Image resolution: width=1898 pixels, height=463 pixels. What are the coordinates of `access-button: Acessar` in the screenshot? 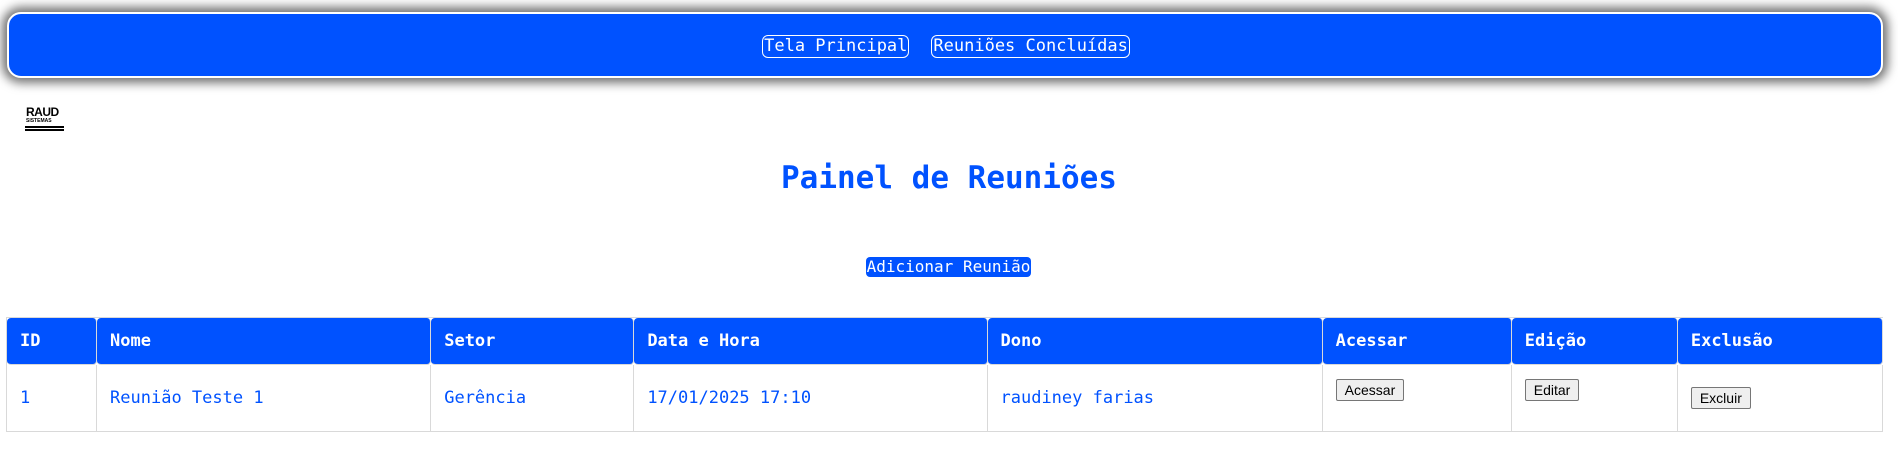 It's located at (1370, 390).